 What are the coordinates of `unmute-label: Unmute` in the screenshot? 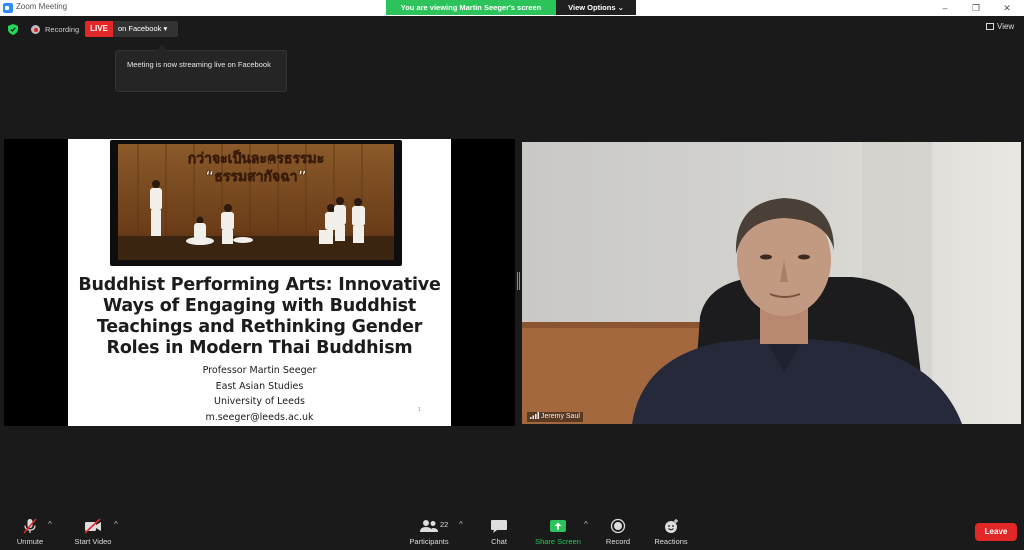 It's located at (30, 541).